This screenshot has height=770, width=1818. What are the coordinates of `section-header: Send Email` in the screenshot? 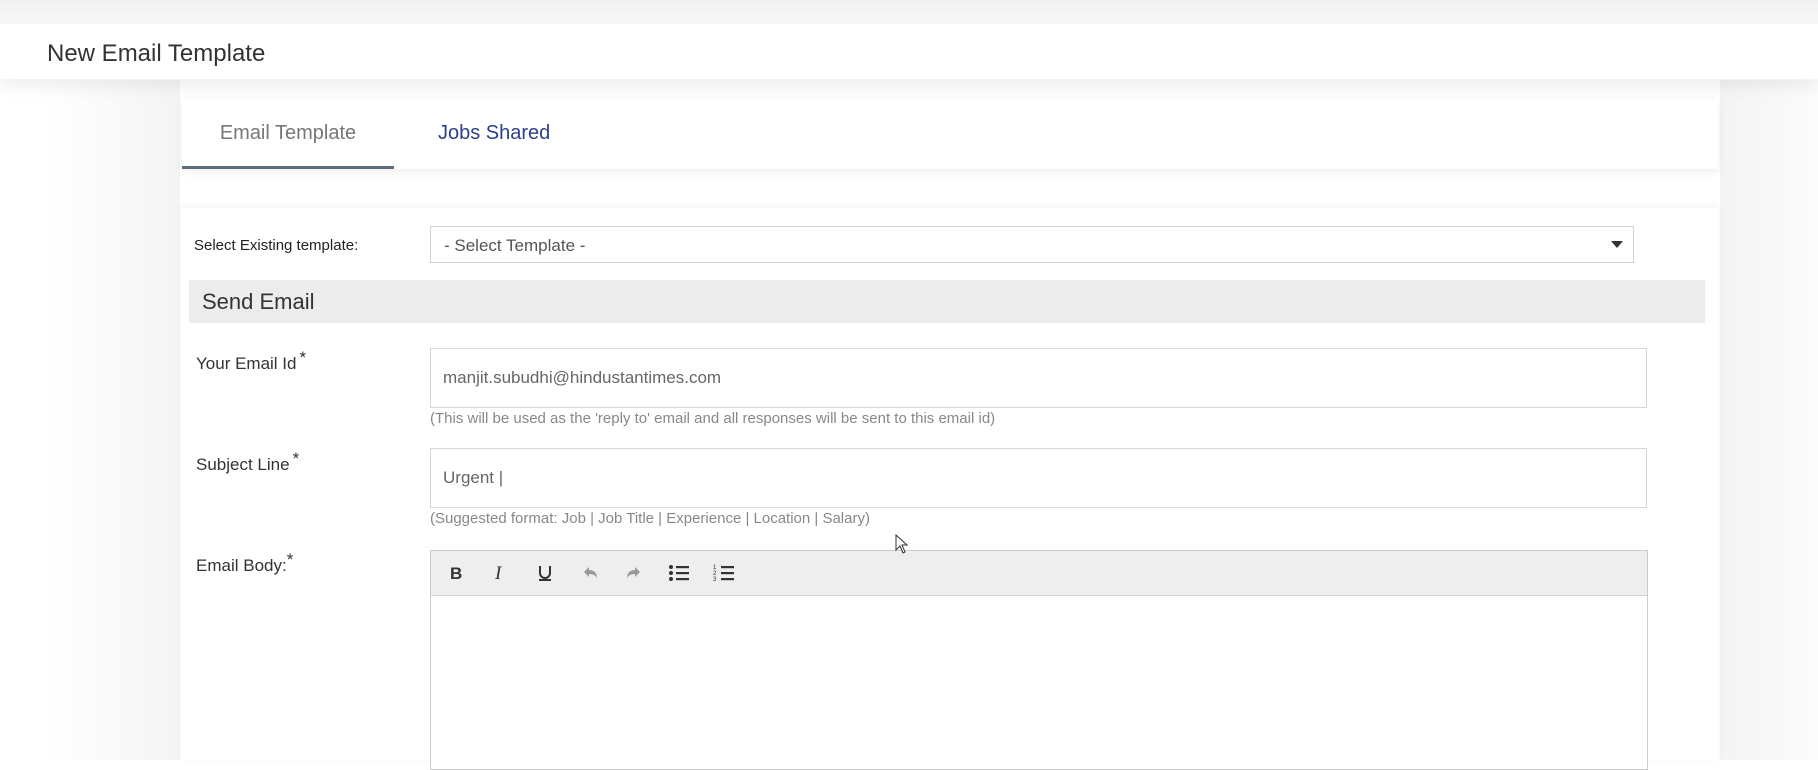 It's located at (947, 301).